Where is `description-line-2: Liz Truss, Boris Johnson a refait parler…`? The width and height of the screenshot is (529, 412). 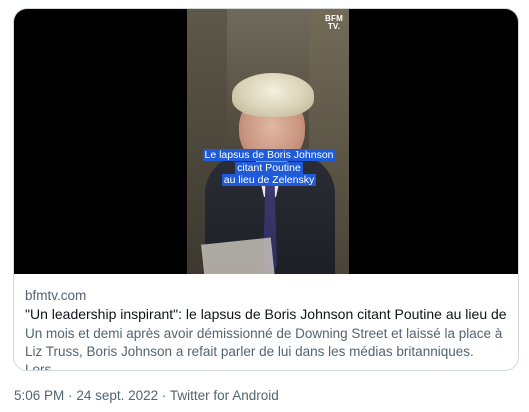 description-line-2: Liz Truss, Boris Johnson a refait parler… is located at coordinates (249, 357).